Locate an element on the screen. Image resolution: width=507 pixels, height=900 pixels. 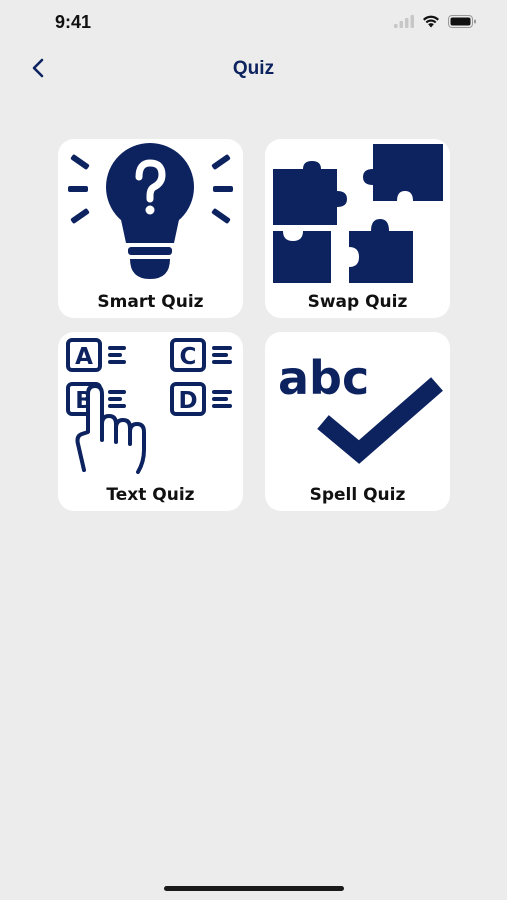
nav-bar: Quiz is located at coordinates (253, 70).